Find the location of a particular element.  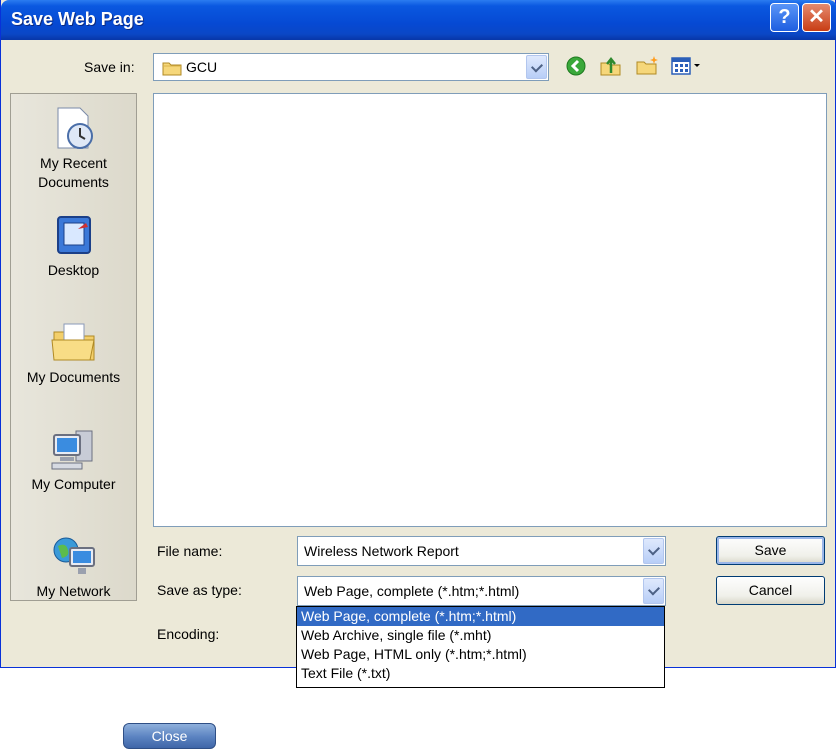

save-as-type-combobox: Web Page, complete (*.htm;*.html) is located at coordinates (481, 591).